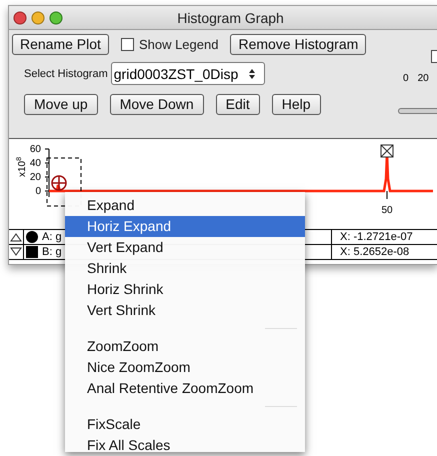  Describe the element at coordinates (38, 191) in the screenshot. I see `tick-label: 0` at that location.